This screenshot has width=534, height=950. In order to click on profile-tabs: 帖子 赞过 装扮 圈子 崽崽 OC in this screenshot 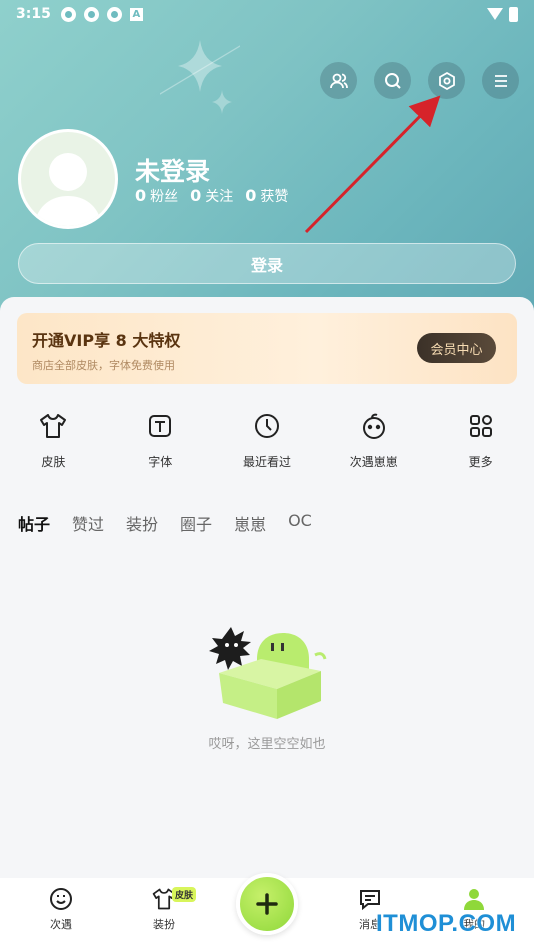, I will do `click(165, 524)`.